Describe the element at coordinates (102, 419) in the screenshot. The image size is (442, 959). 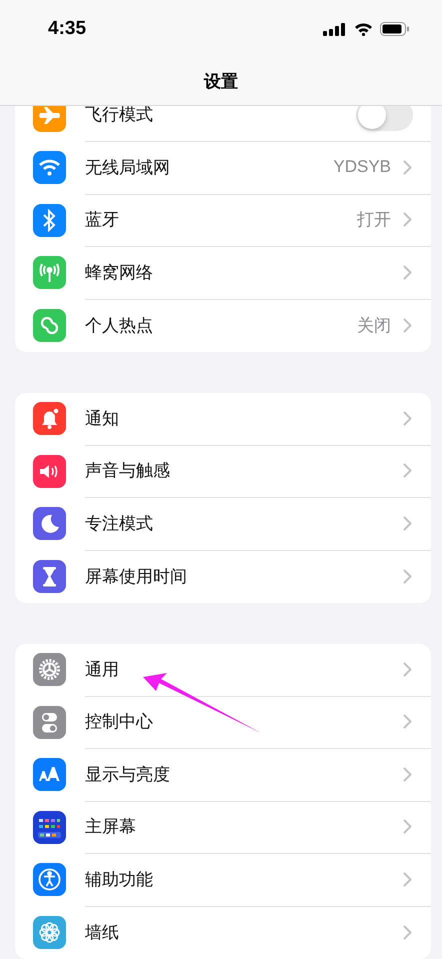
I see `row-label: 通知` at that location.